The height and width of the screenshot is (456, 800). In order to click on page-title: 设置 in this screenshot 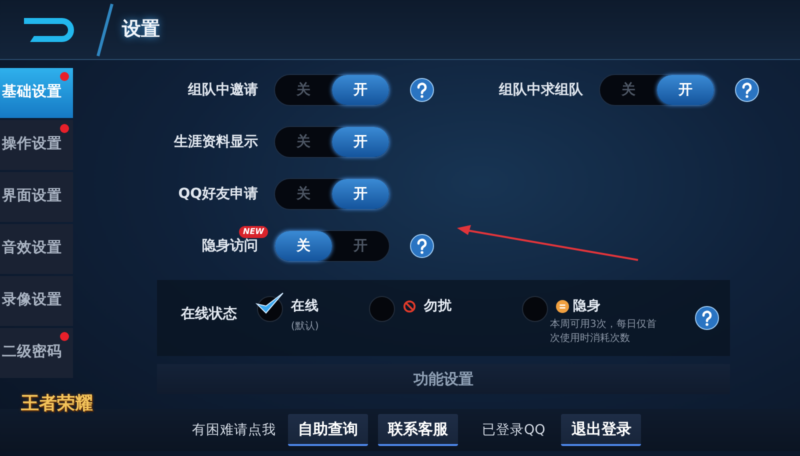, I will do `click(141, 29)`.